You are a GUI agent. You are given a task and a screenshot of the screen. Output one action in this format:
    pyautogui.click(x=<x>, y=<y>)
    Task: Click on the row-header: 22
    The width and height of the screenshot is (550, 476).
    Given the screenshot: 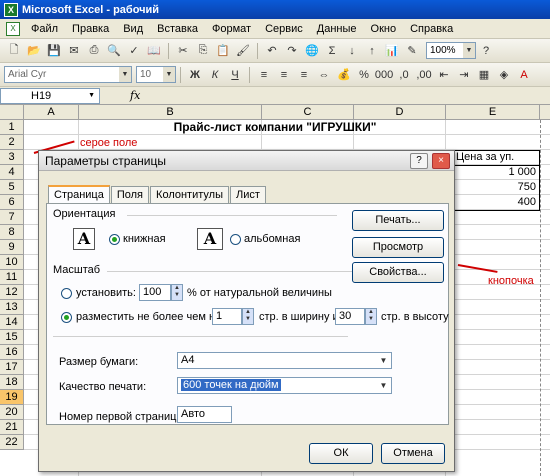 What is the action you would take?
    pyautogui.click(x=12, y=442)
    